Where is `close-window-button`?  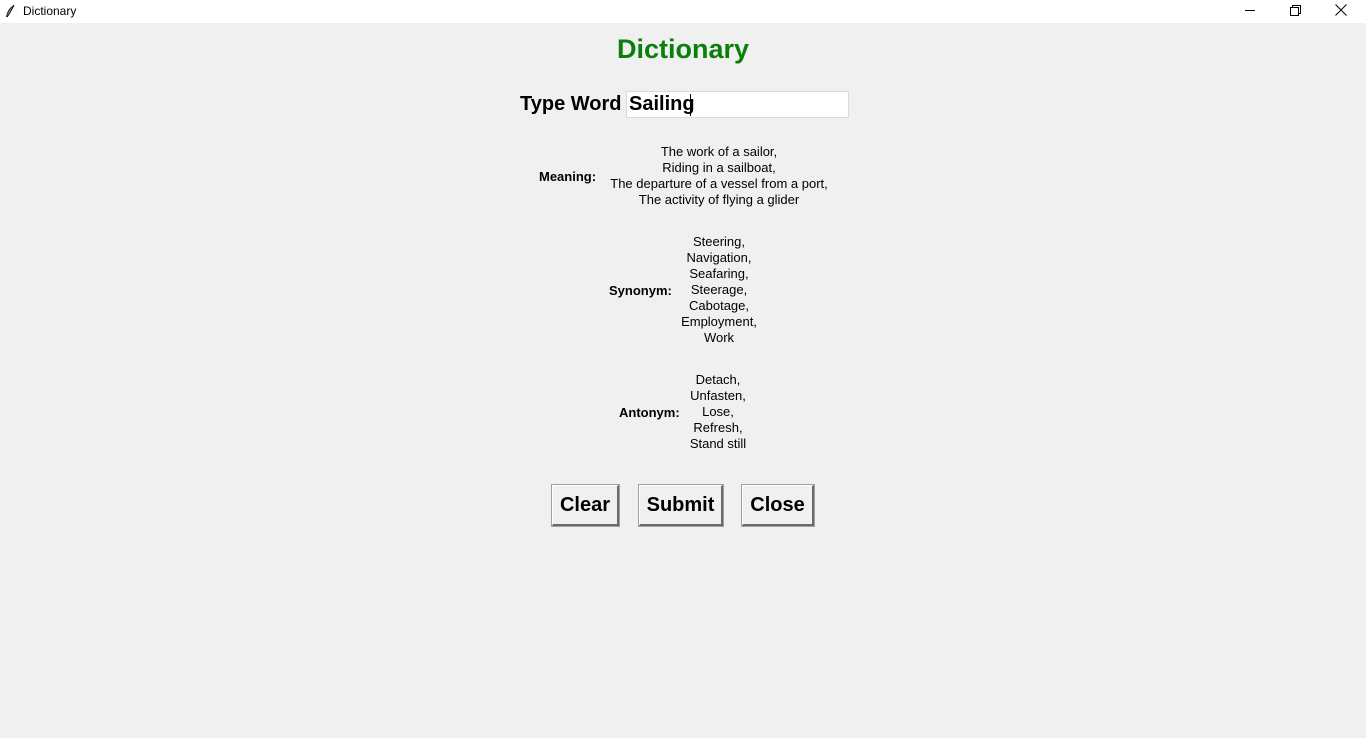 close-window-button is located at coordinates (1341, 11).